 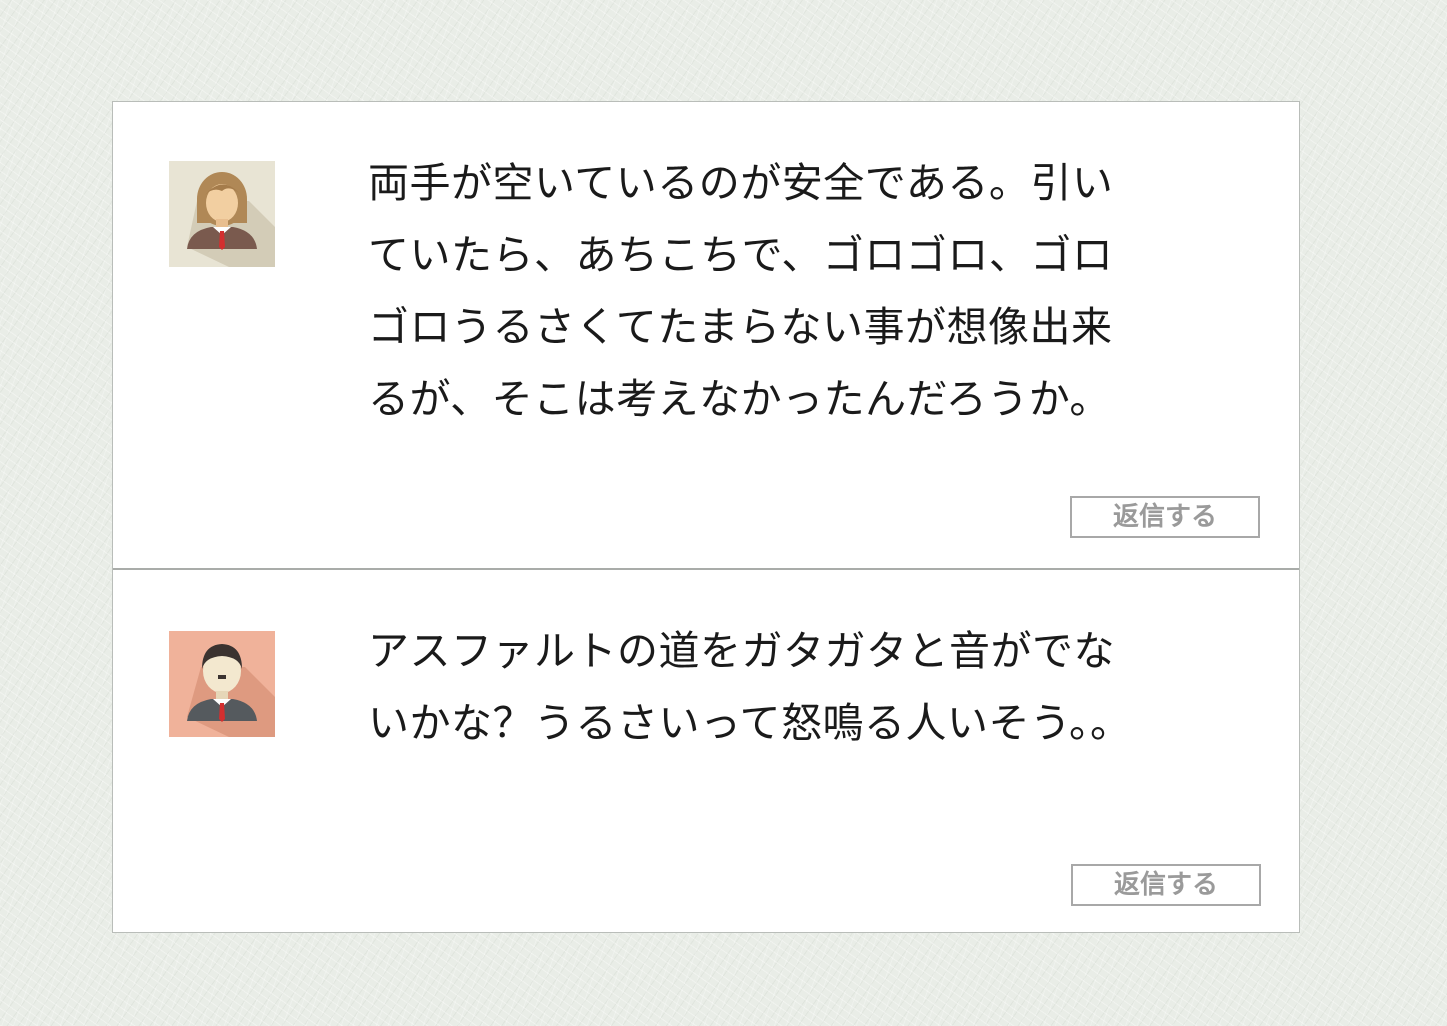 What do you see at coordinates (750, 687) in the screenshot?
I see `comment-text: アスファルトの道をガタガタと音がでないかな？うるさいって怒鳴る人いそう。。` at bounding box center [750, 687].